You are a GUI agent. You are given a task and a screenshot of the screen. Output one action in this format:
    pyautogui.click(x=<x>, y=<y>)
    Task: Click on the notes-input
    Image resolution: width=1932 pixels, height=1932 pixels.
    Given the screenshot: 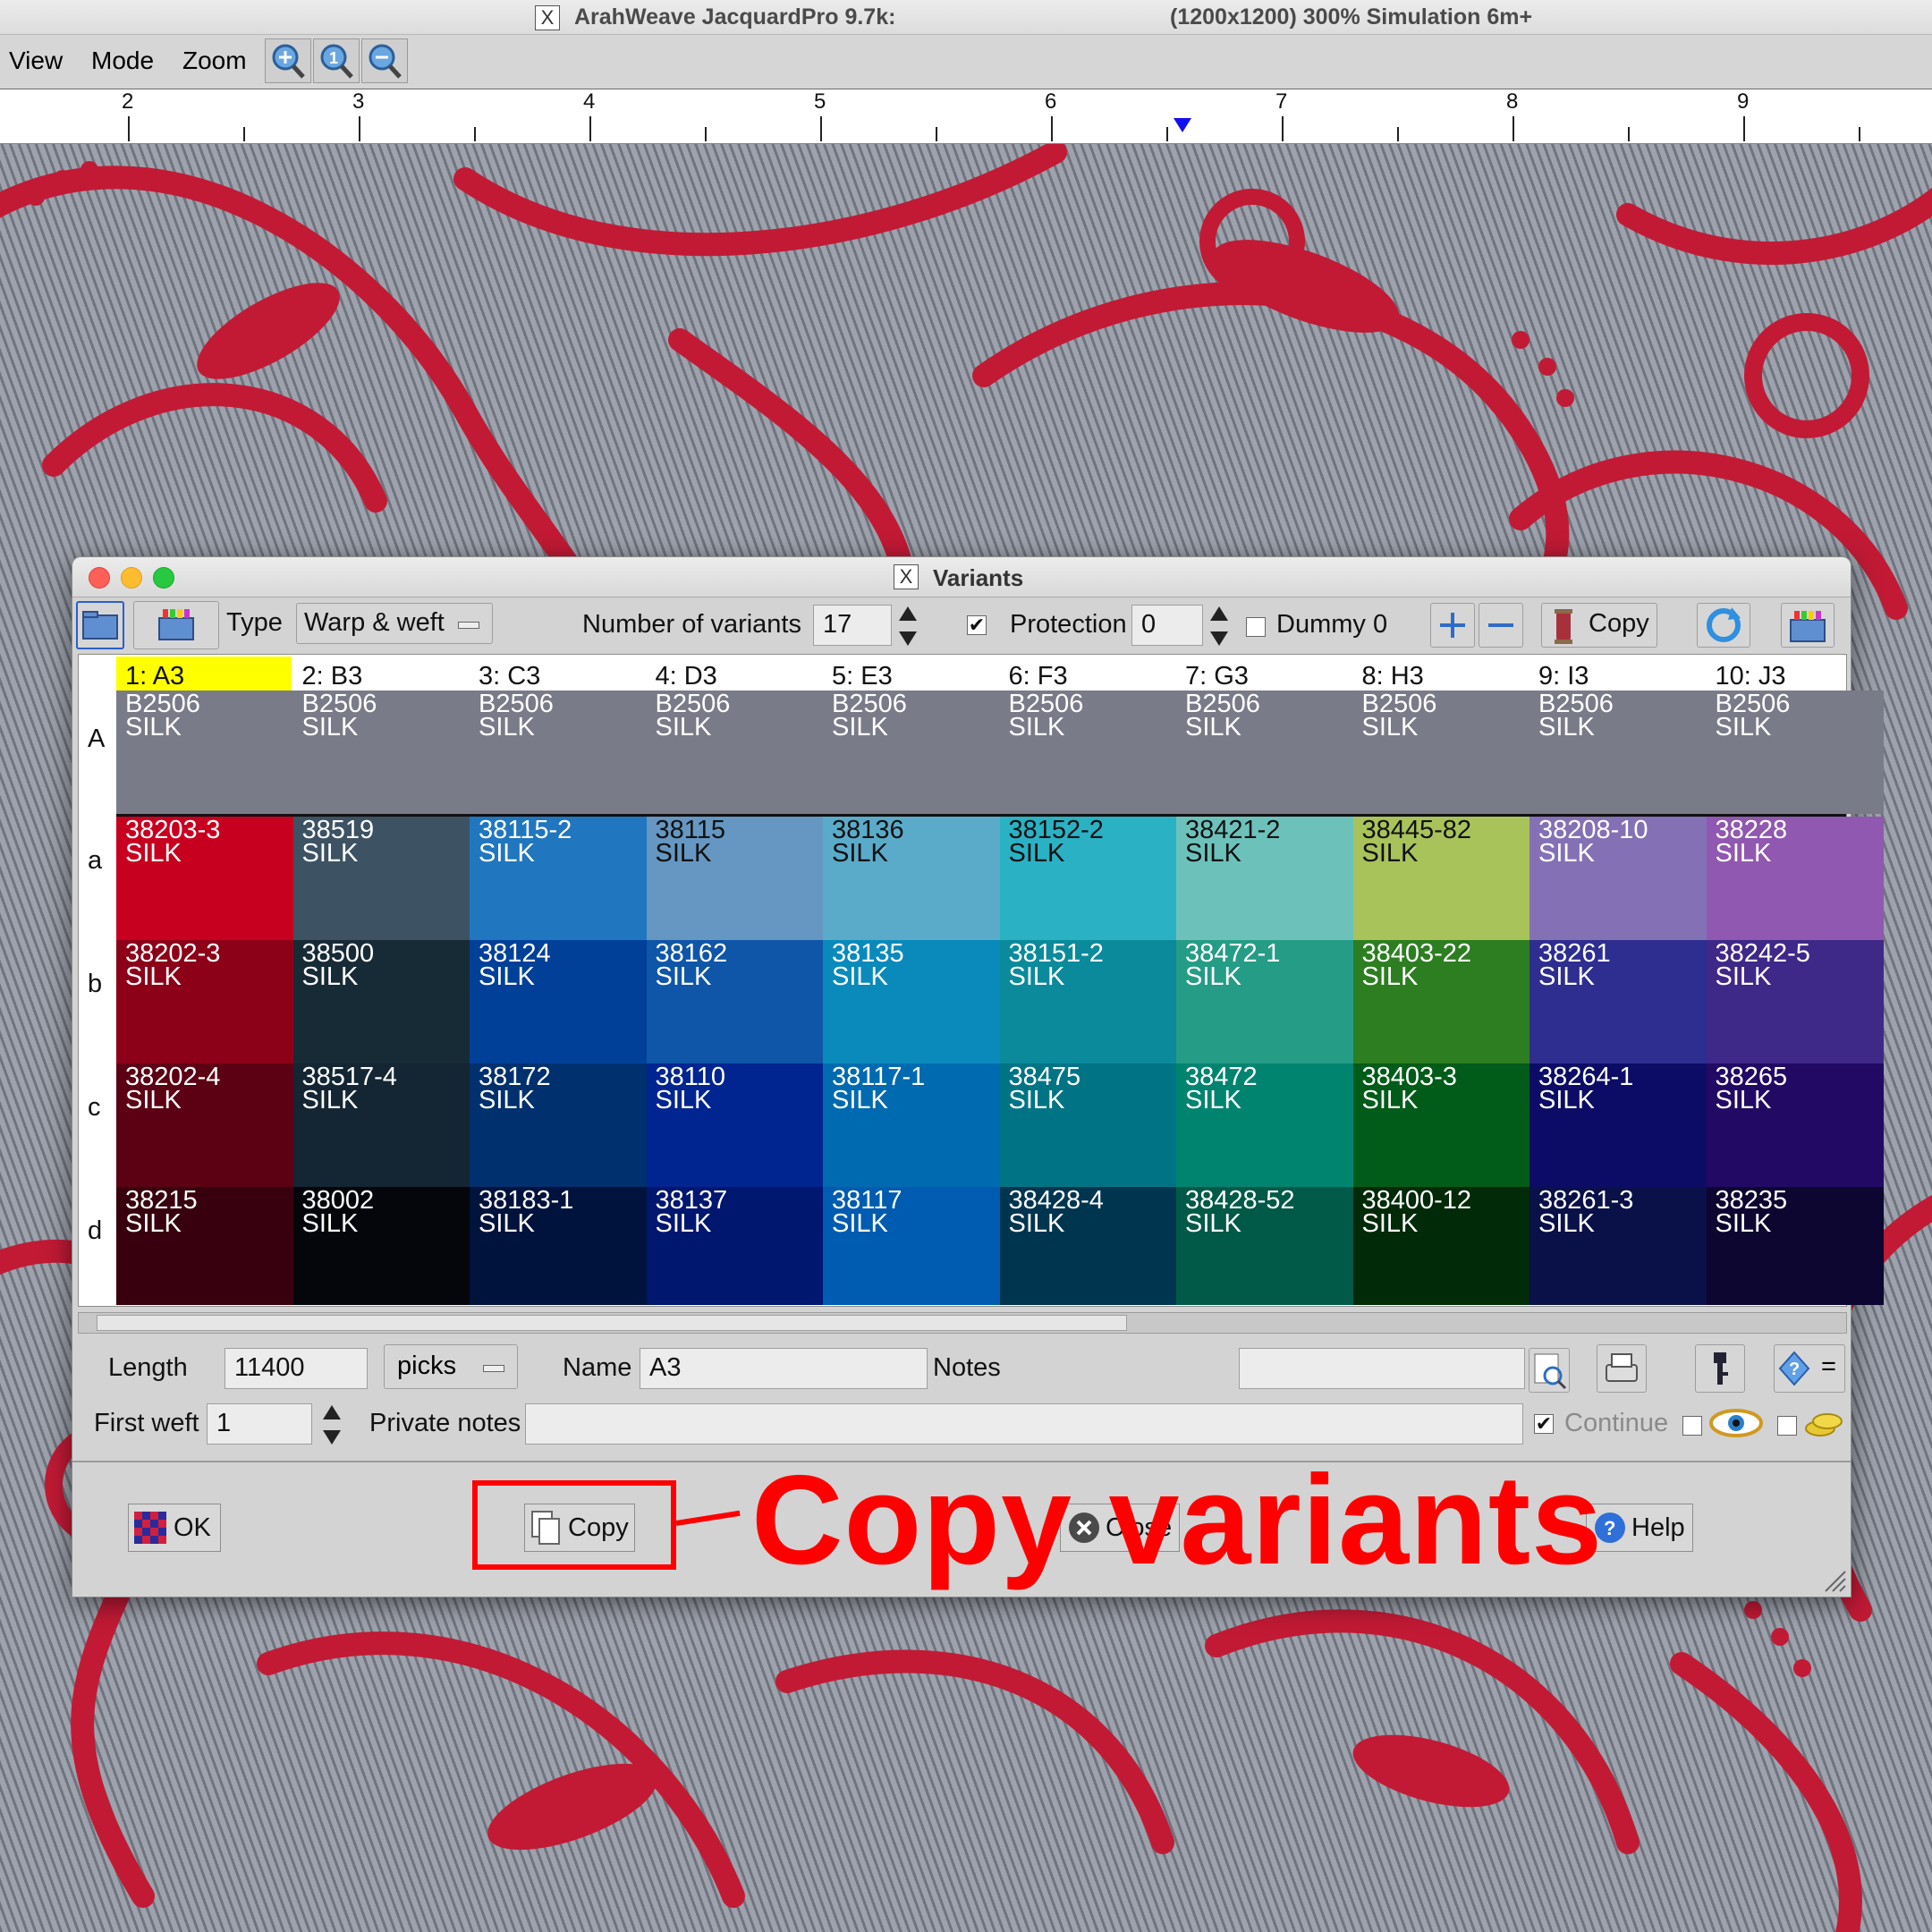 What is the action you would take?
    pyautogui.click(x=1382, y=1368)
    